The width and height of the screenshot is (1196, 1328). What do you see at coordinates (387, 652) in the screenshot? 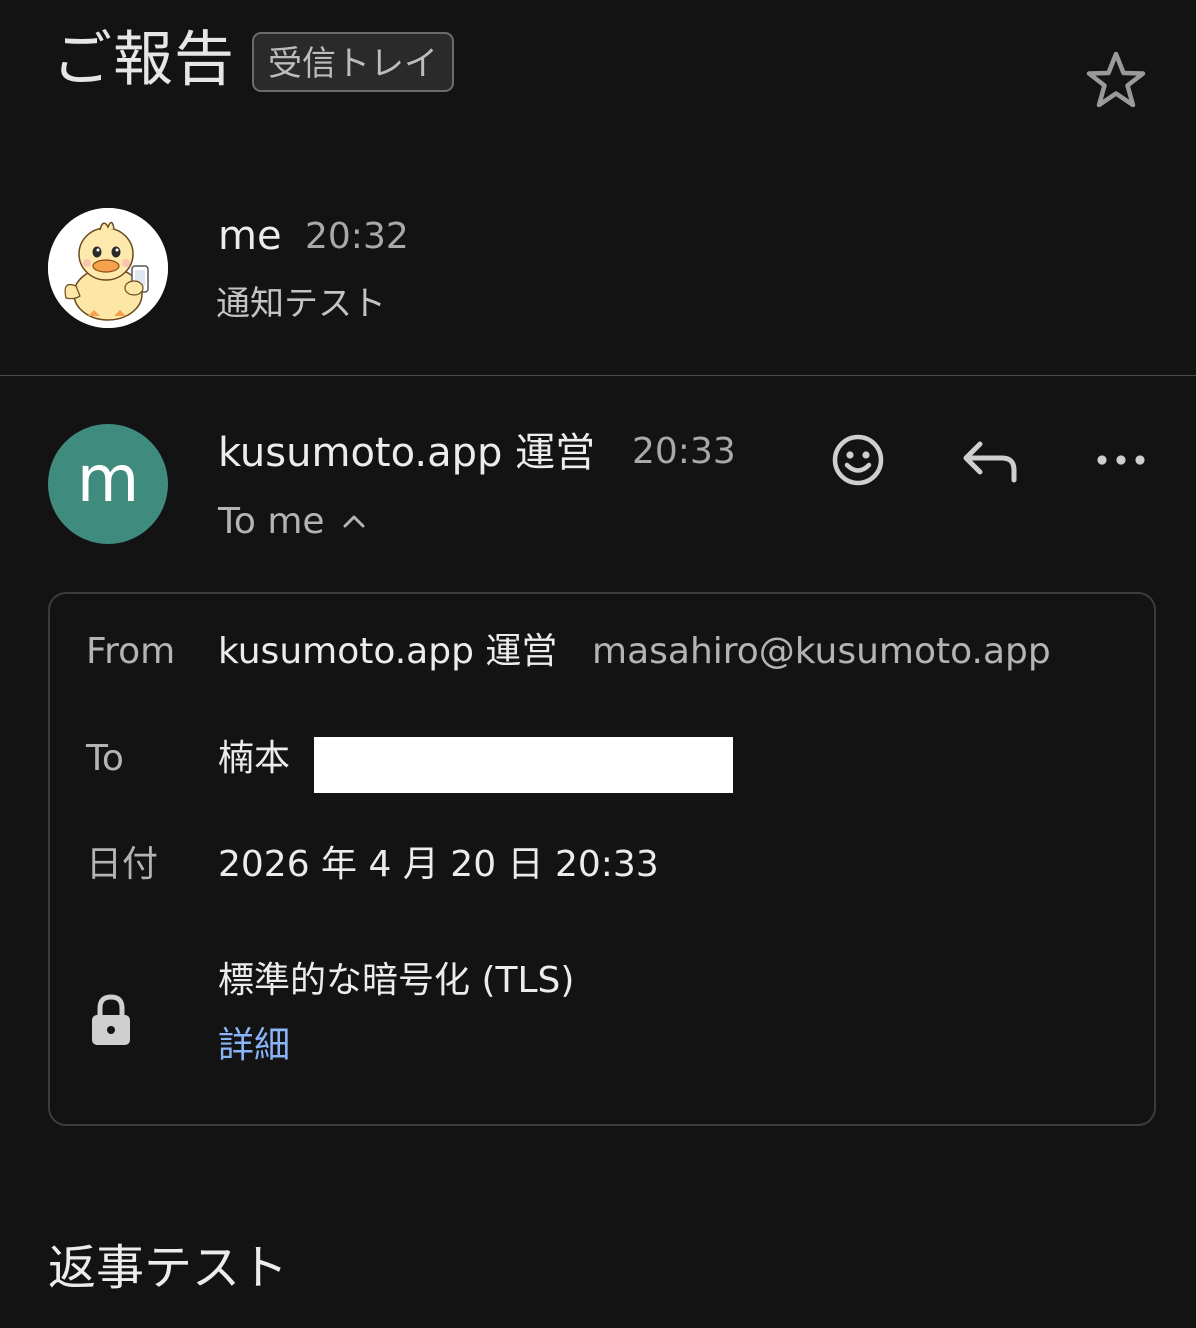
I see `from-name: kusumoto.app 運営` at bounding box center [387, 652].